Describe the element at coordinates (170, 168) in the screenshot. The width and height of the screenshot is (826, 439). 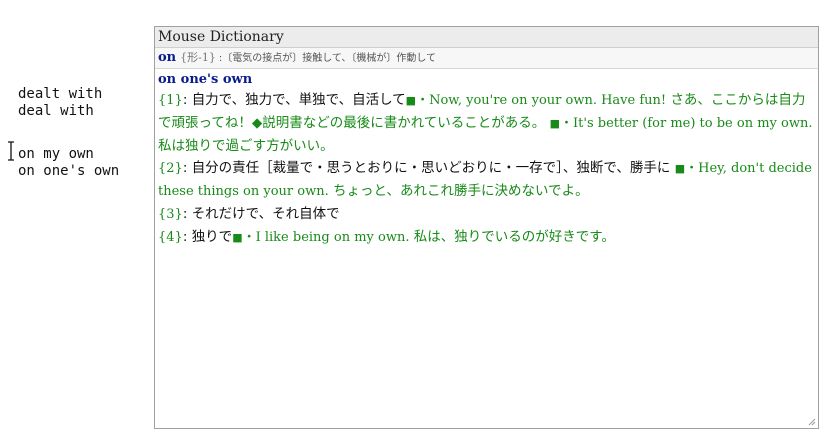
I see `sense-number: {2}` at that location.